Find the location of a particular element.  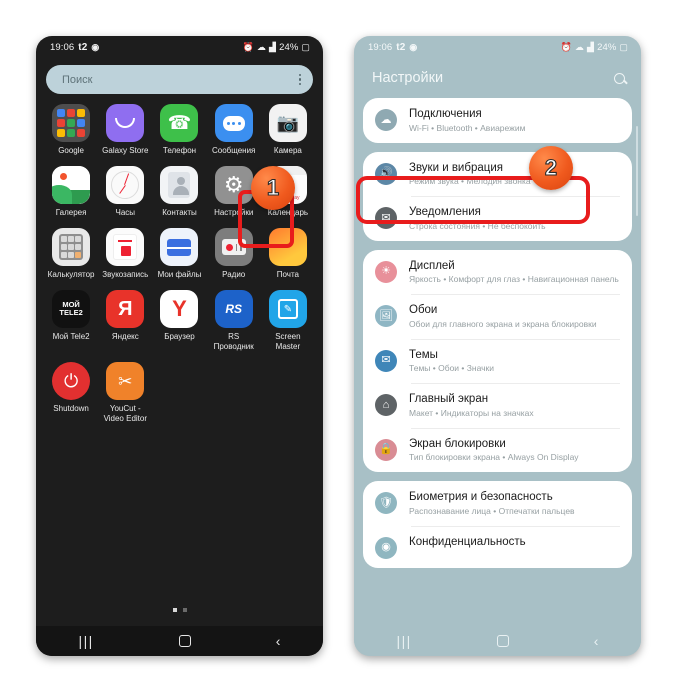

page-dot-active is located at coordinates (174, 610).